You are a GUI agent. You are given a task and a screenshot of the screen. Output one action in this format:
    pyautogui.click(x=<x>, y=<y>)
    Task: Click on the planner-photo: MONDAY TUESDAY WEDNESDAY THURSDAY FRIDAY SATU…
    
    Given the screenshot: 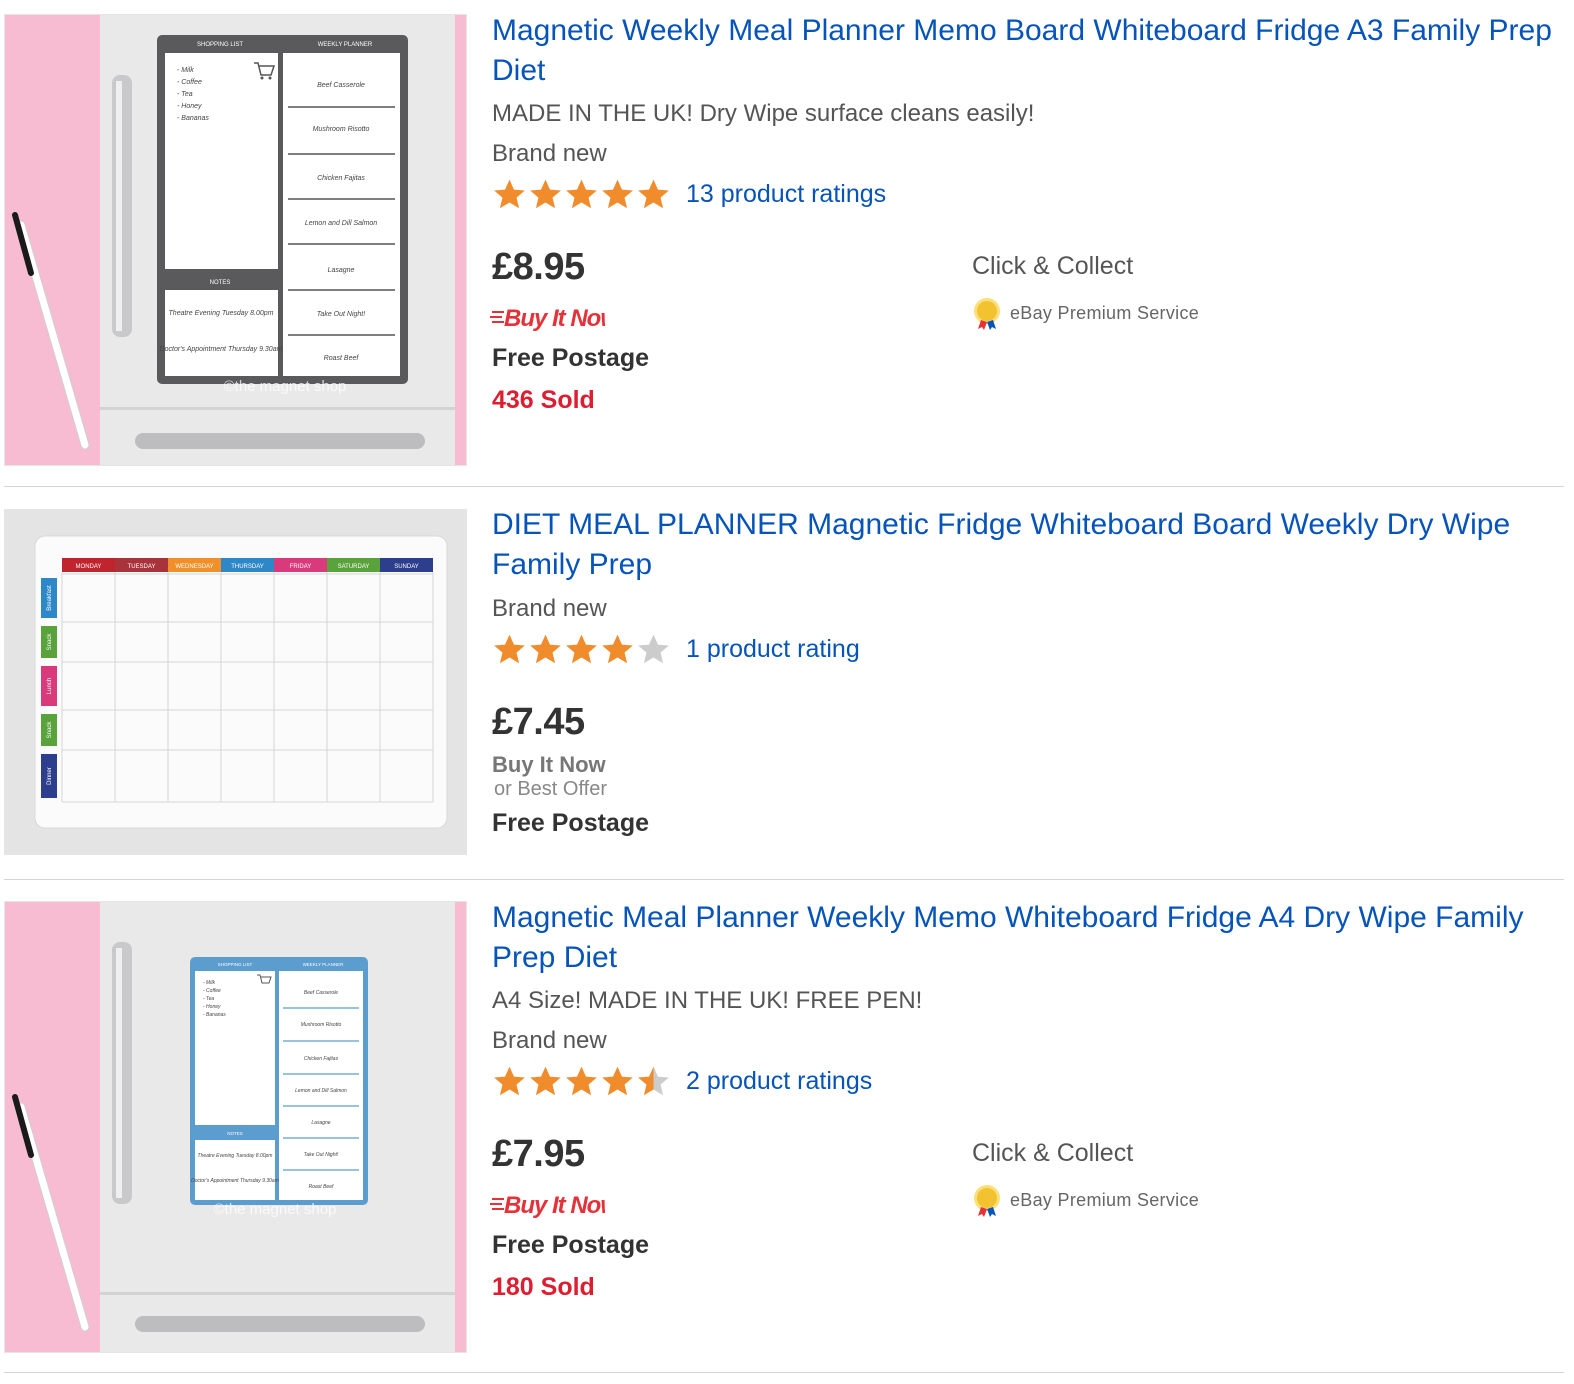 What is the action you would take?
    pyautogui.click(x=235, y=682)
    